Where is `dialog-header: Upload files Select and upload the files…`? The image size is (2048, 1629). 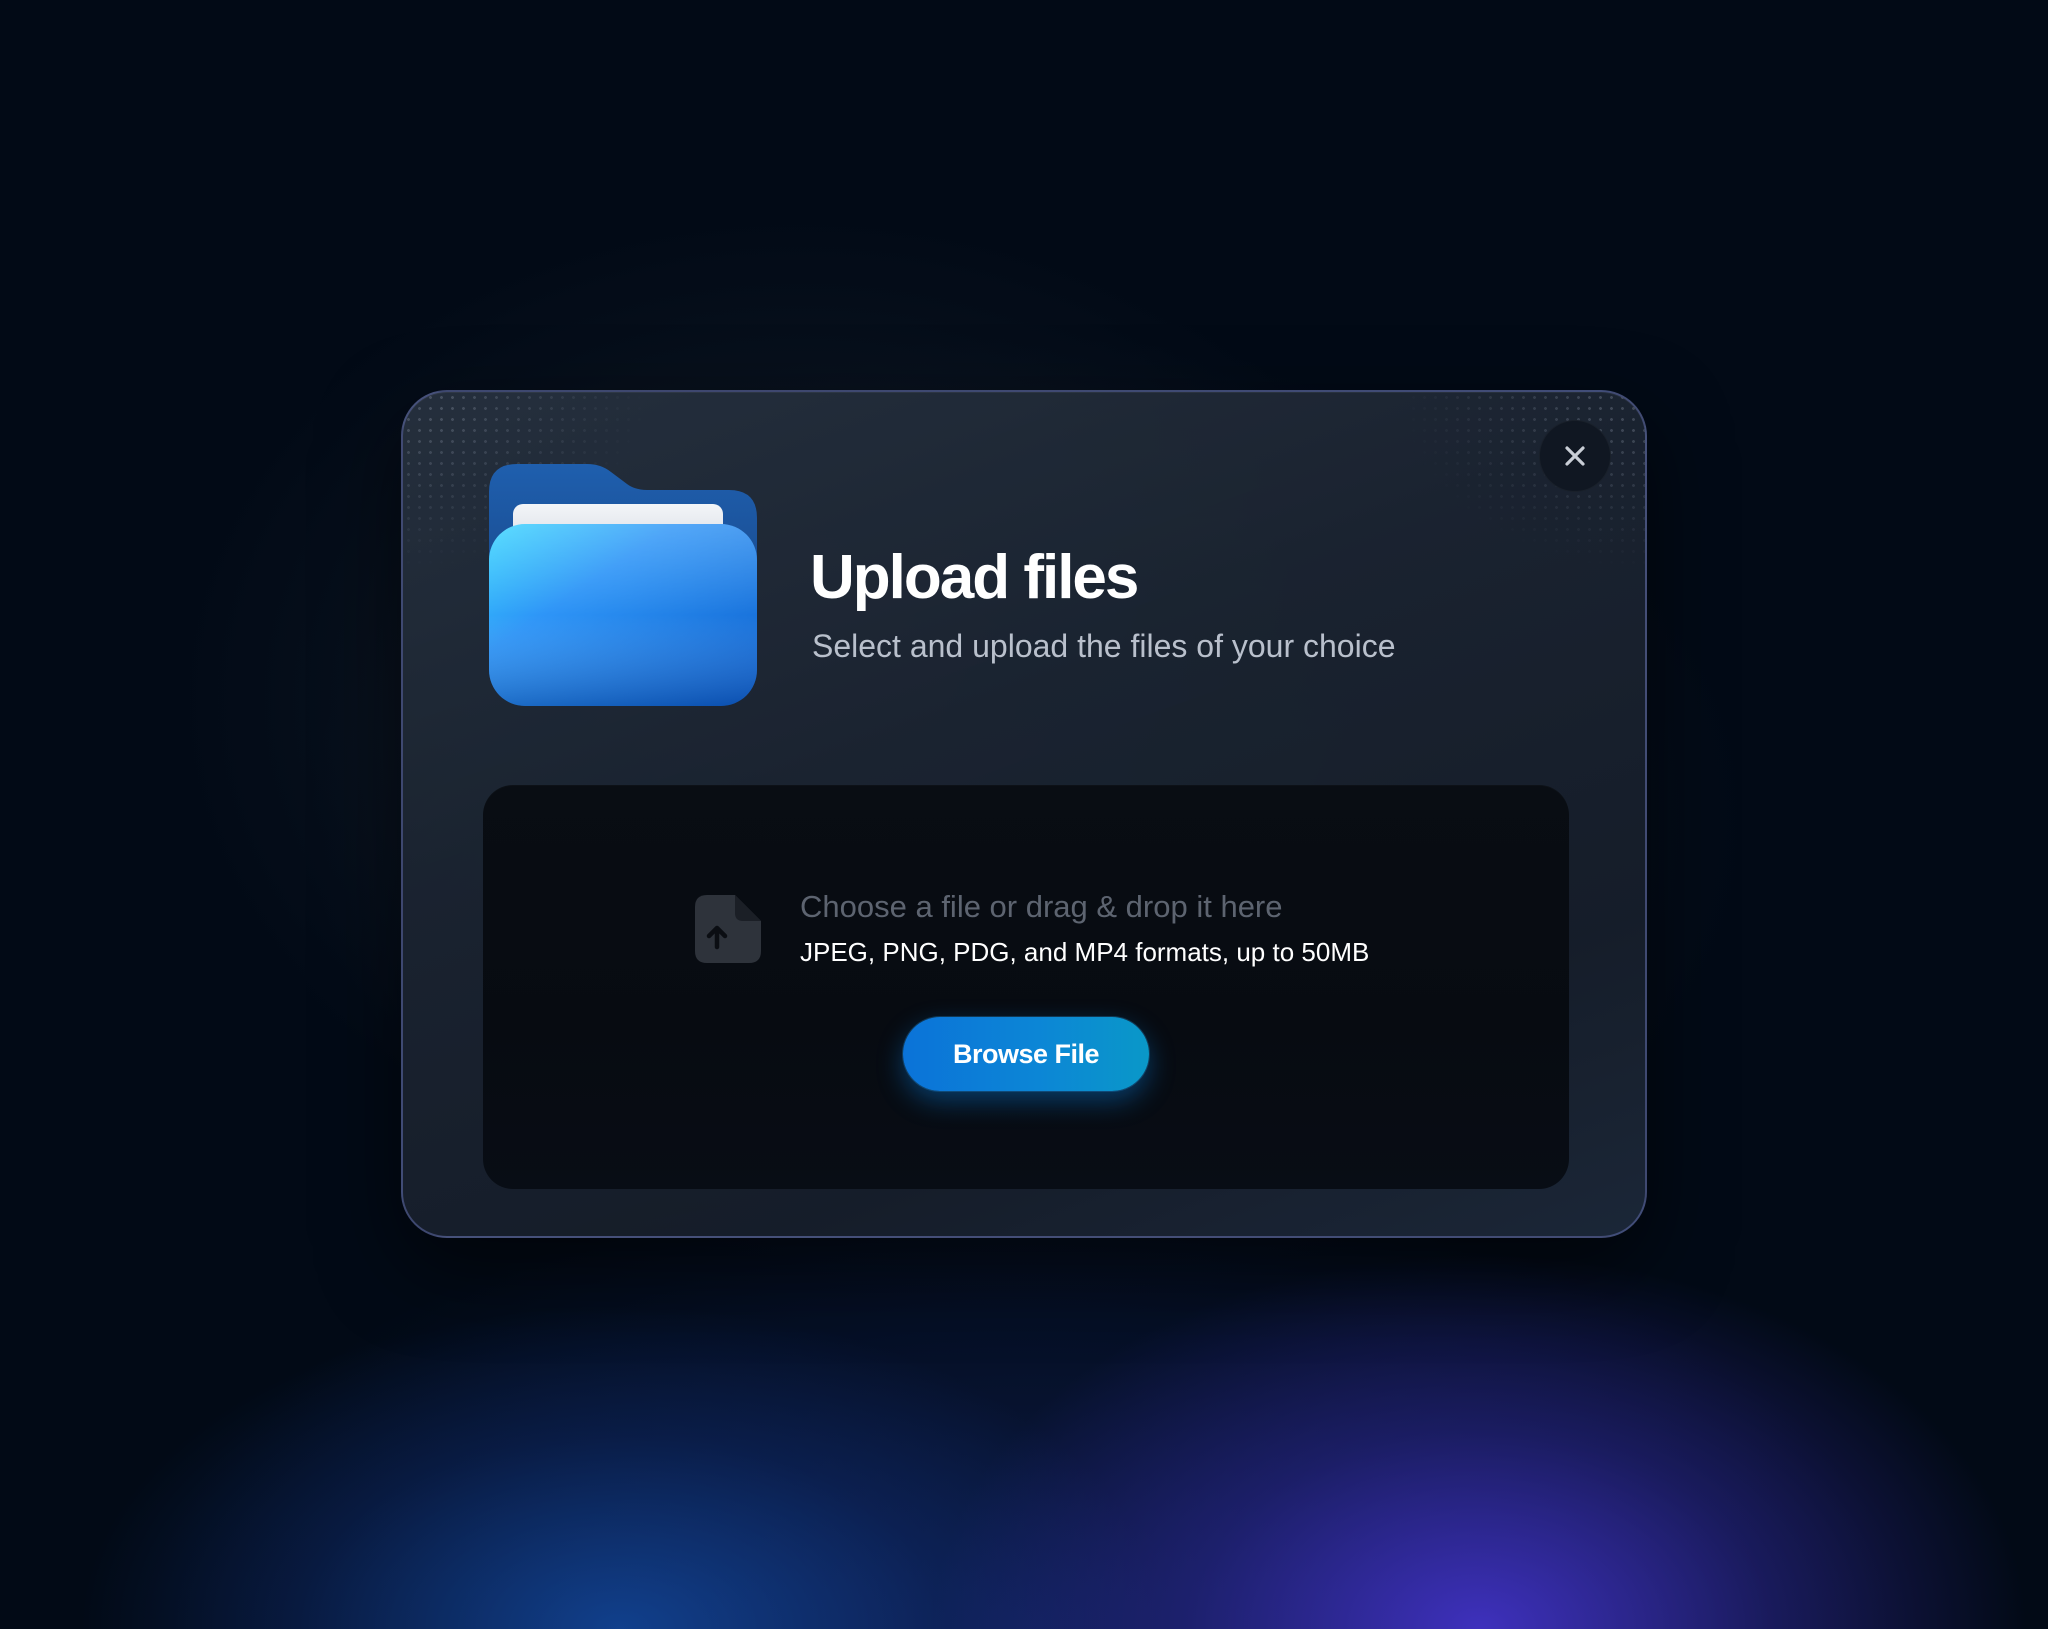
dialog-header: Upload files Select and upload the files… is located at coordinates (1160, 604).